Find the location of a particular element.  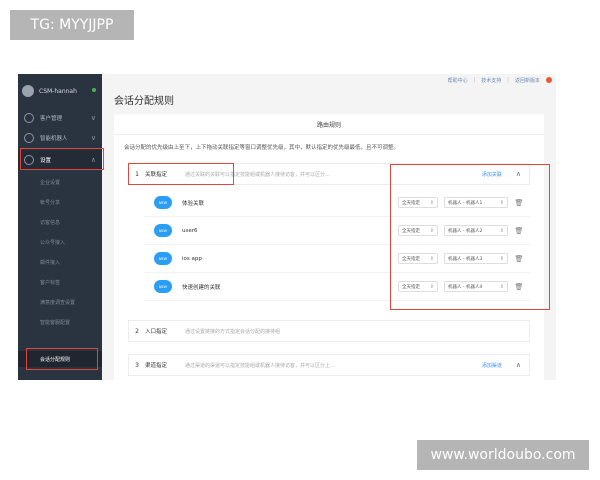

rule-number: 3 is located at coordinates (137, 365).